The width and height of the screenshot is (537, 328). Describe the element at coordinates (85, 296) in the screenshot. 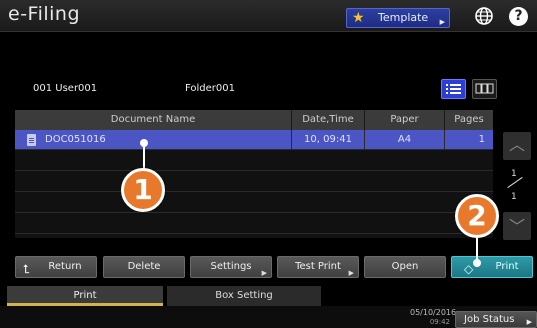

I see `tab-print: Print` at that location.